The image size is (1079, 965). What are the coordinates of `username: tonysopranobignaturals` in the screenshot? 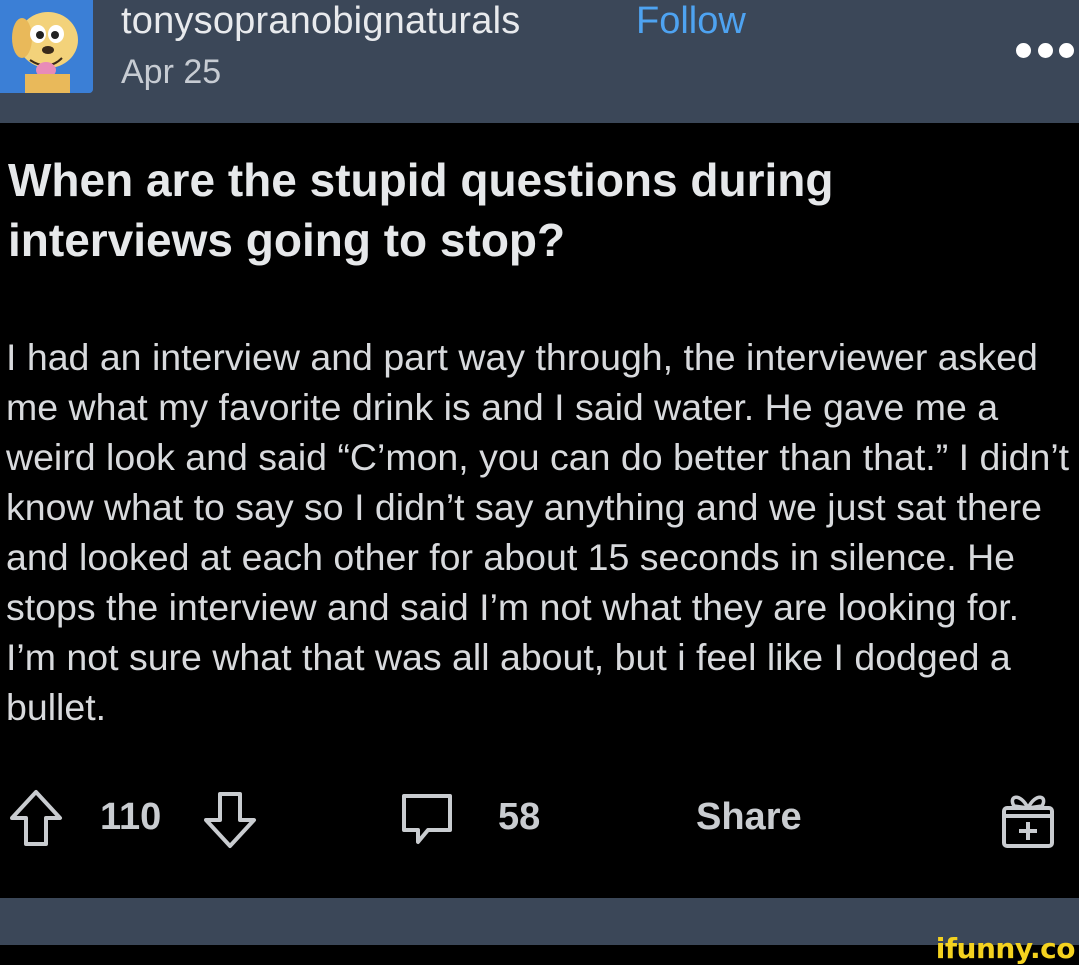 It's located at (320, 21).